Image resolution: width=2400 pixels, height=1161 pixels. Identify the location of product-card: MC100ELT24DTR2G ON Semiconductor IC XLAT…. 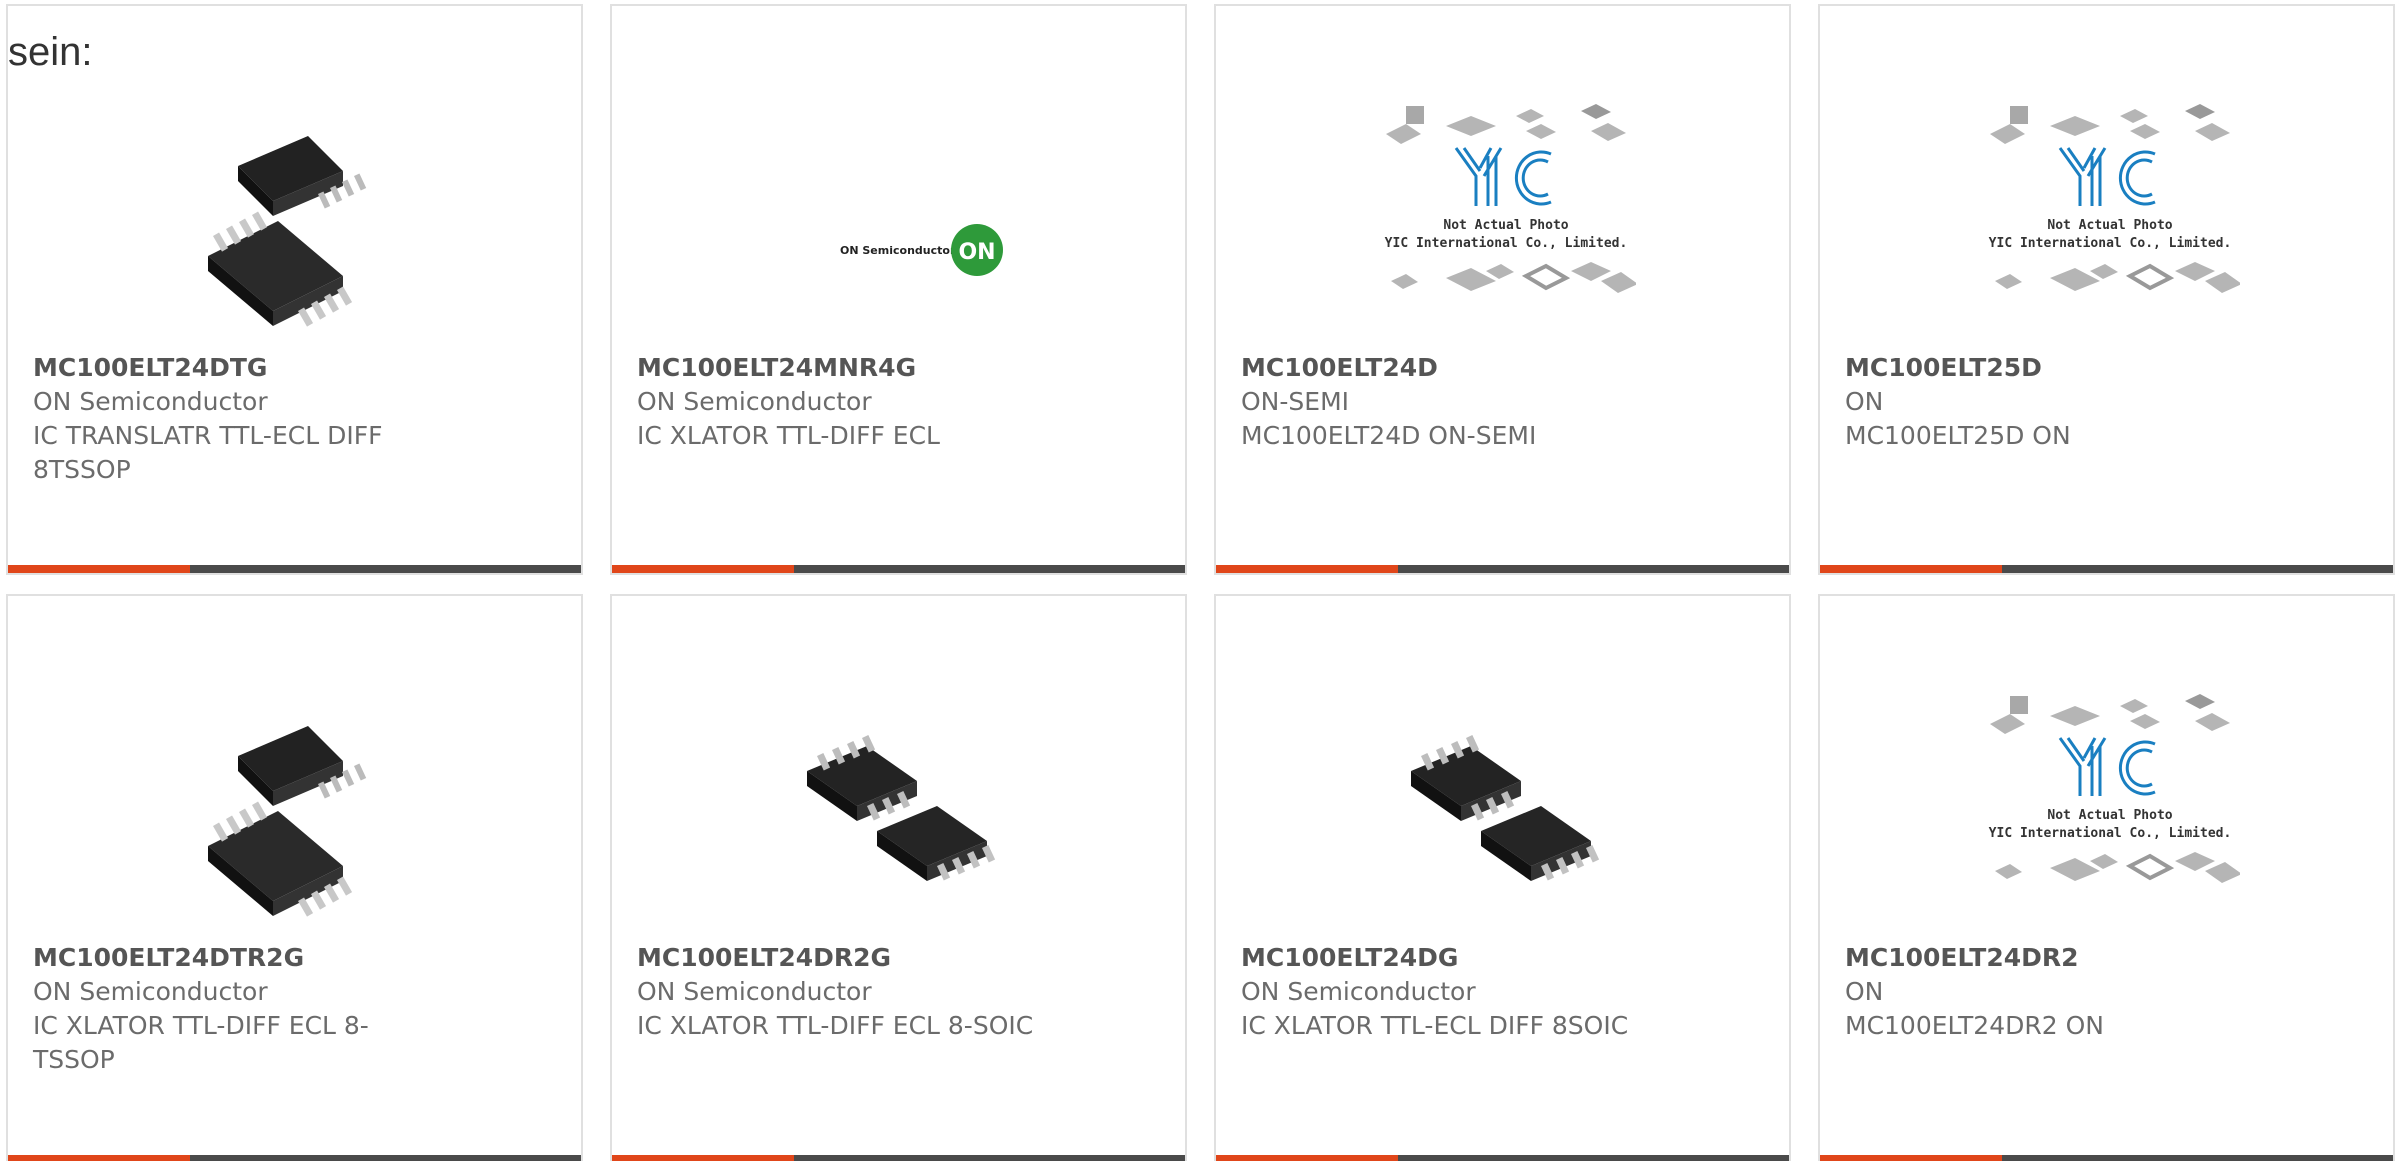
(294, 877).